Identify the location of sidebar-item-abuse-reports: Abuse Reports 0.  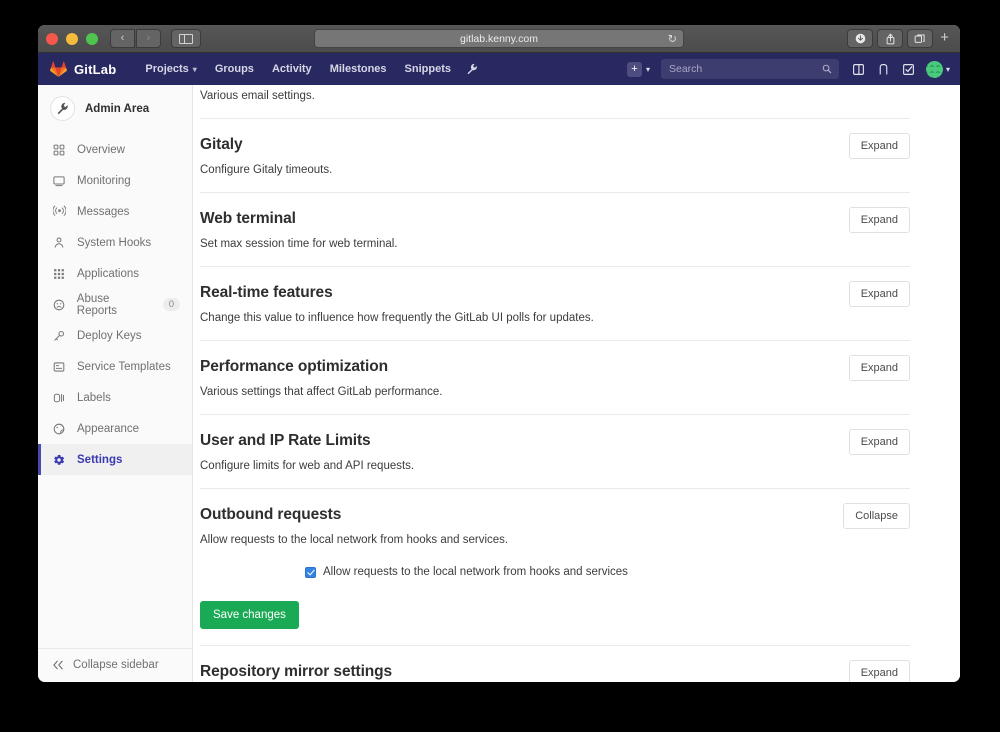
(115, 304).